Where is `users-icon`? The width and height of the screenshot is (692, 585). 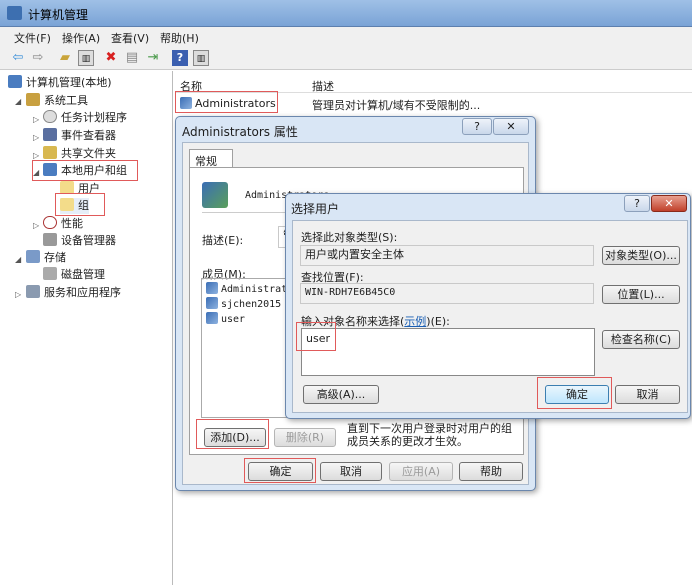 users-icon is located at coordinates (50, 169).